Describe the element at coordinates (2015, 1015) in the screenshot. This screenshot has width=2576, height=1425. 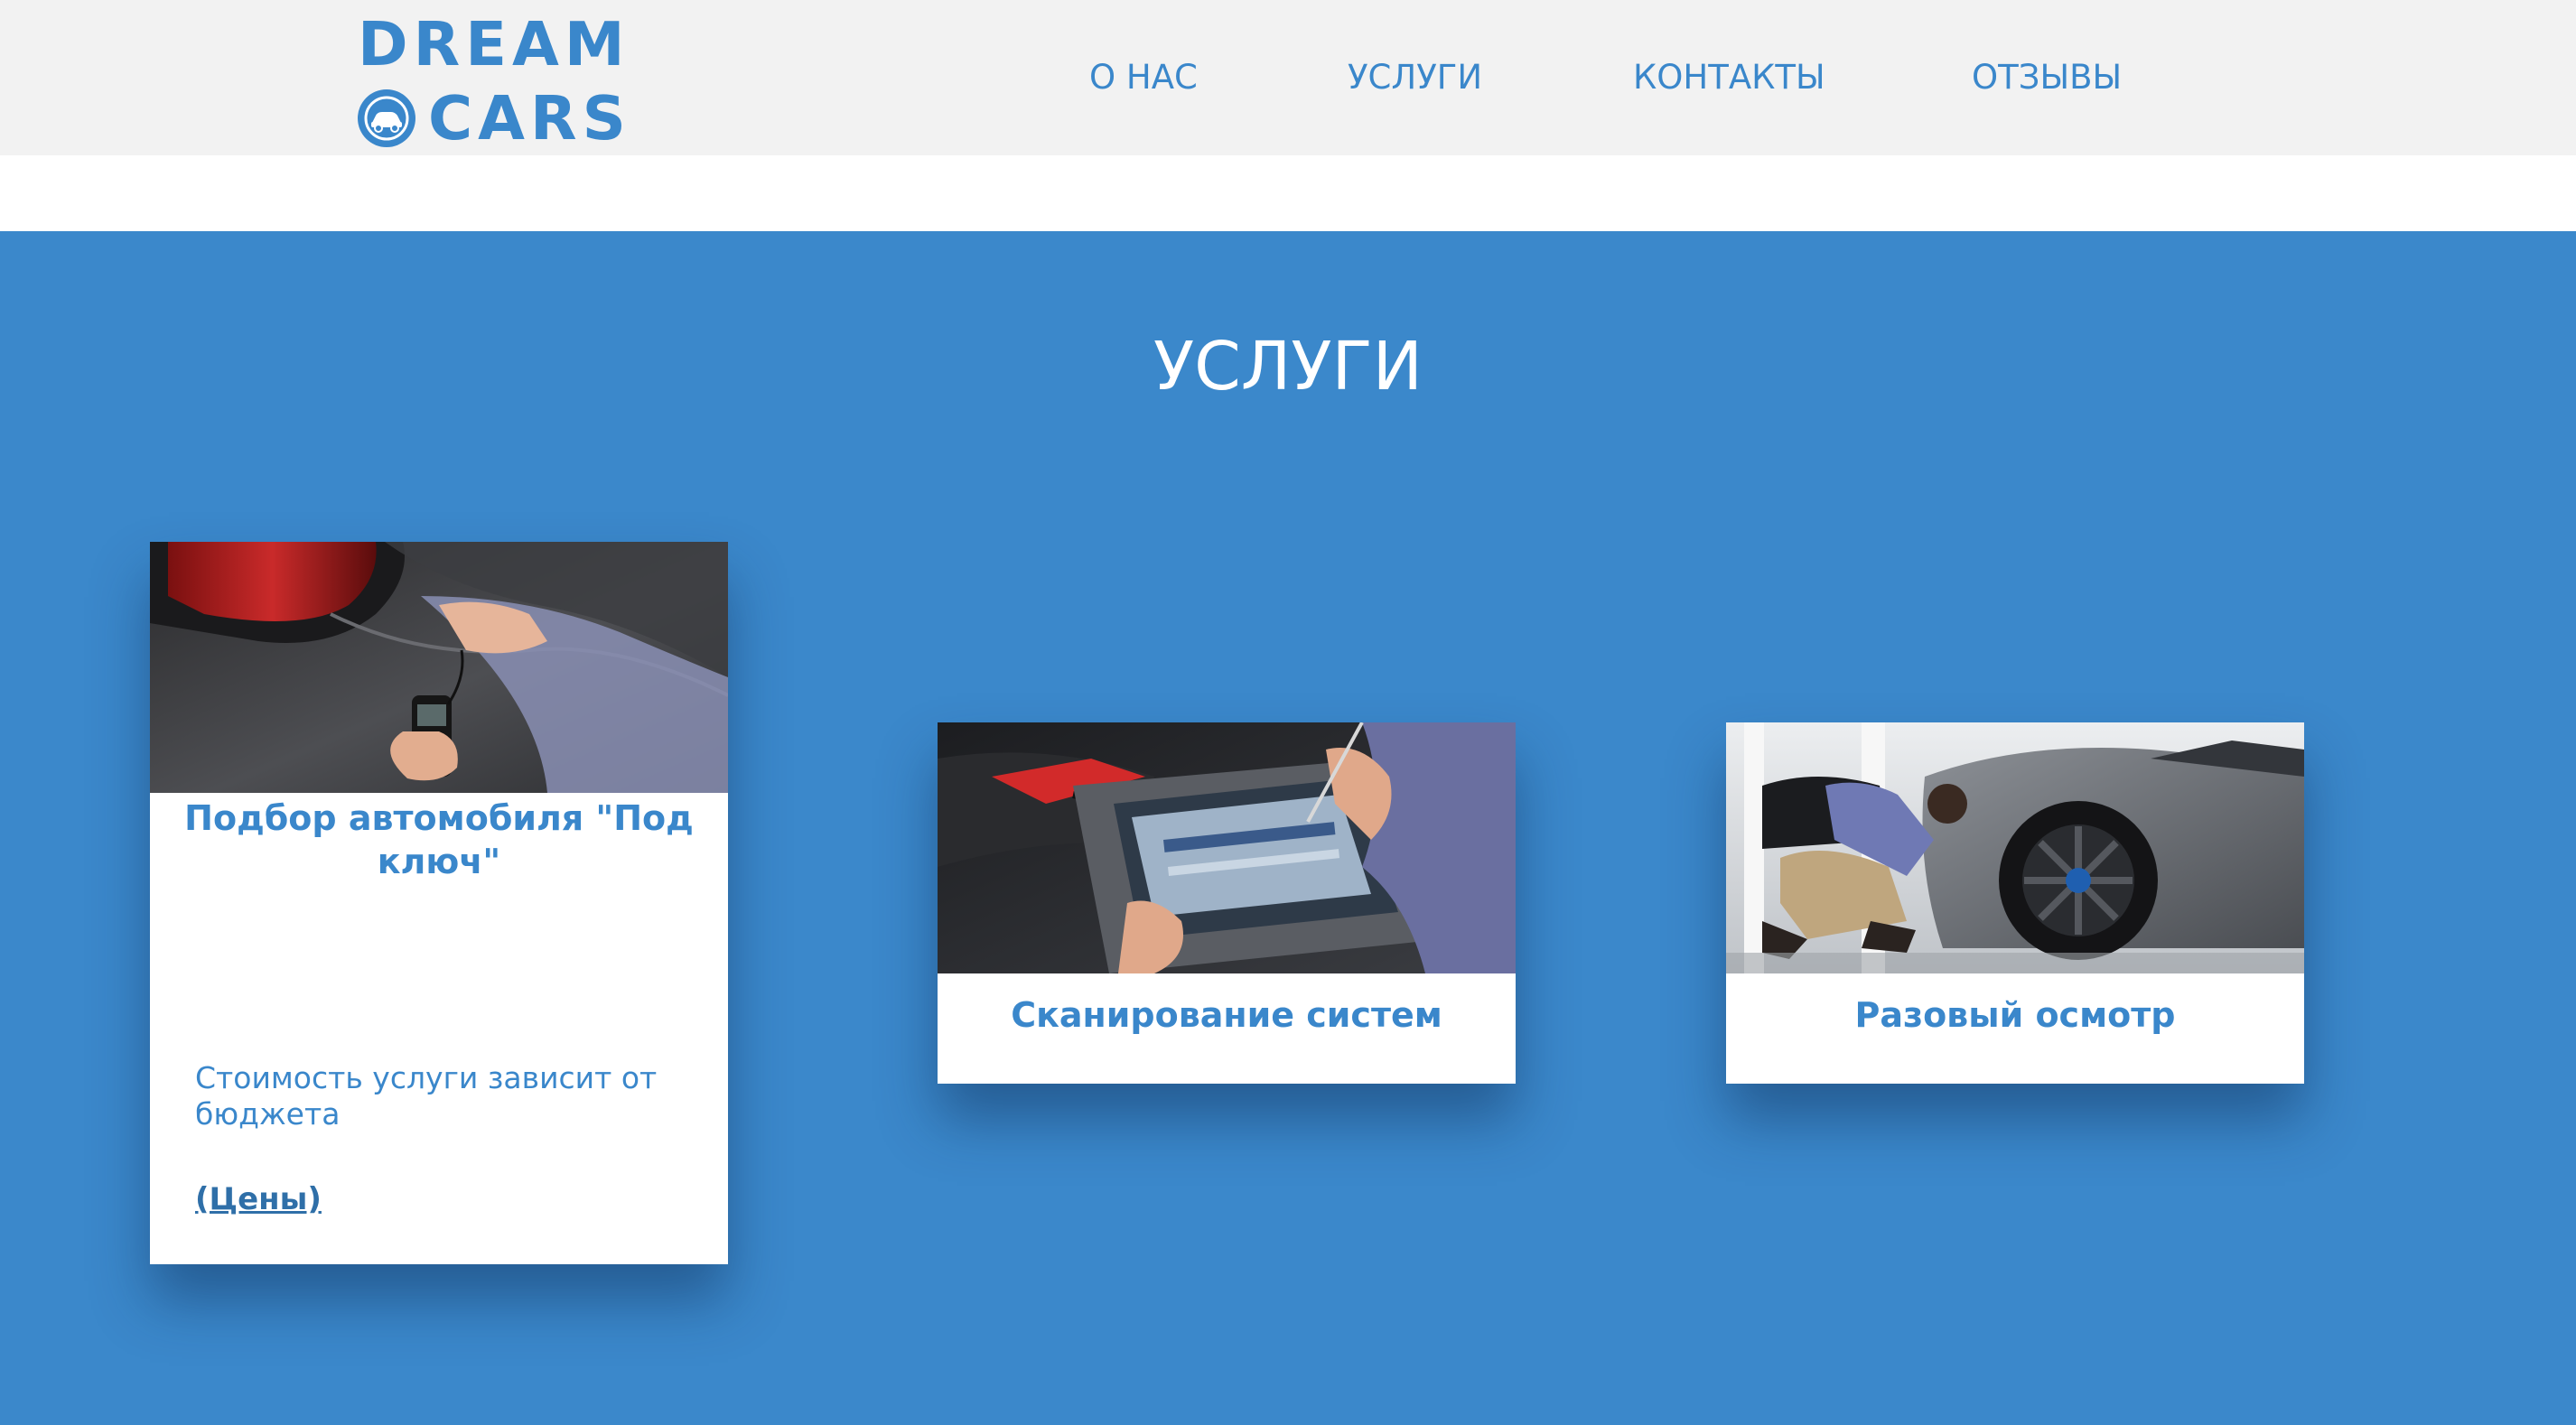
I see `card-title: Разовый осмотр` at that location.